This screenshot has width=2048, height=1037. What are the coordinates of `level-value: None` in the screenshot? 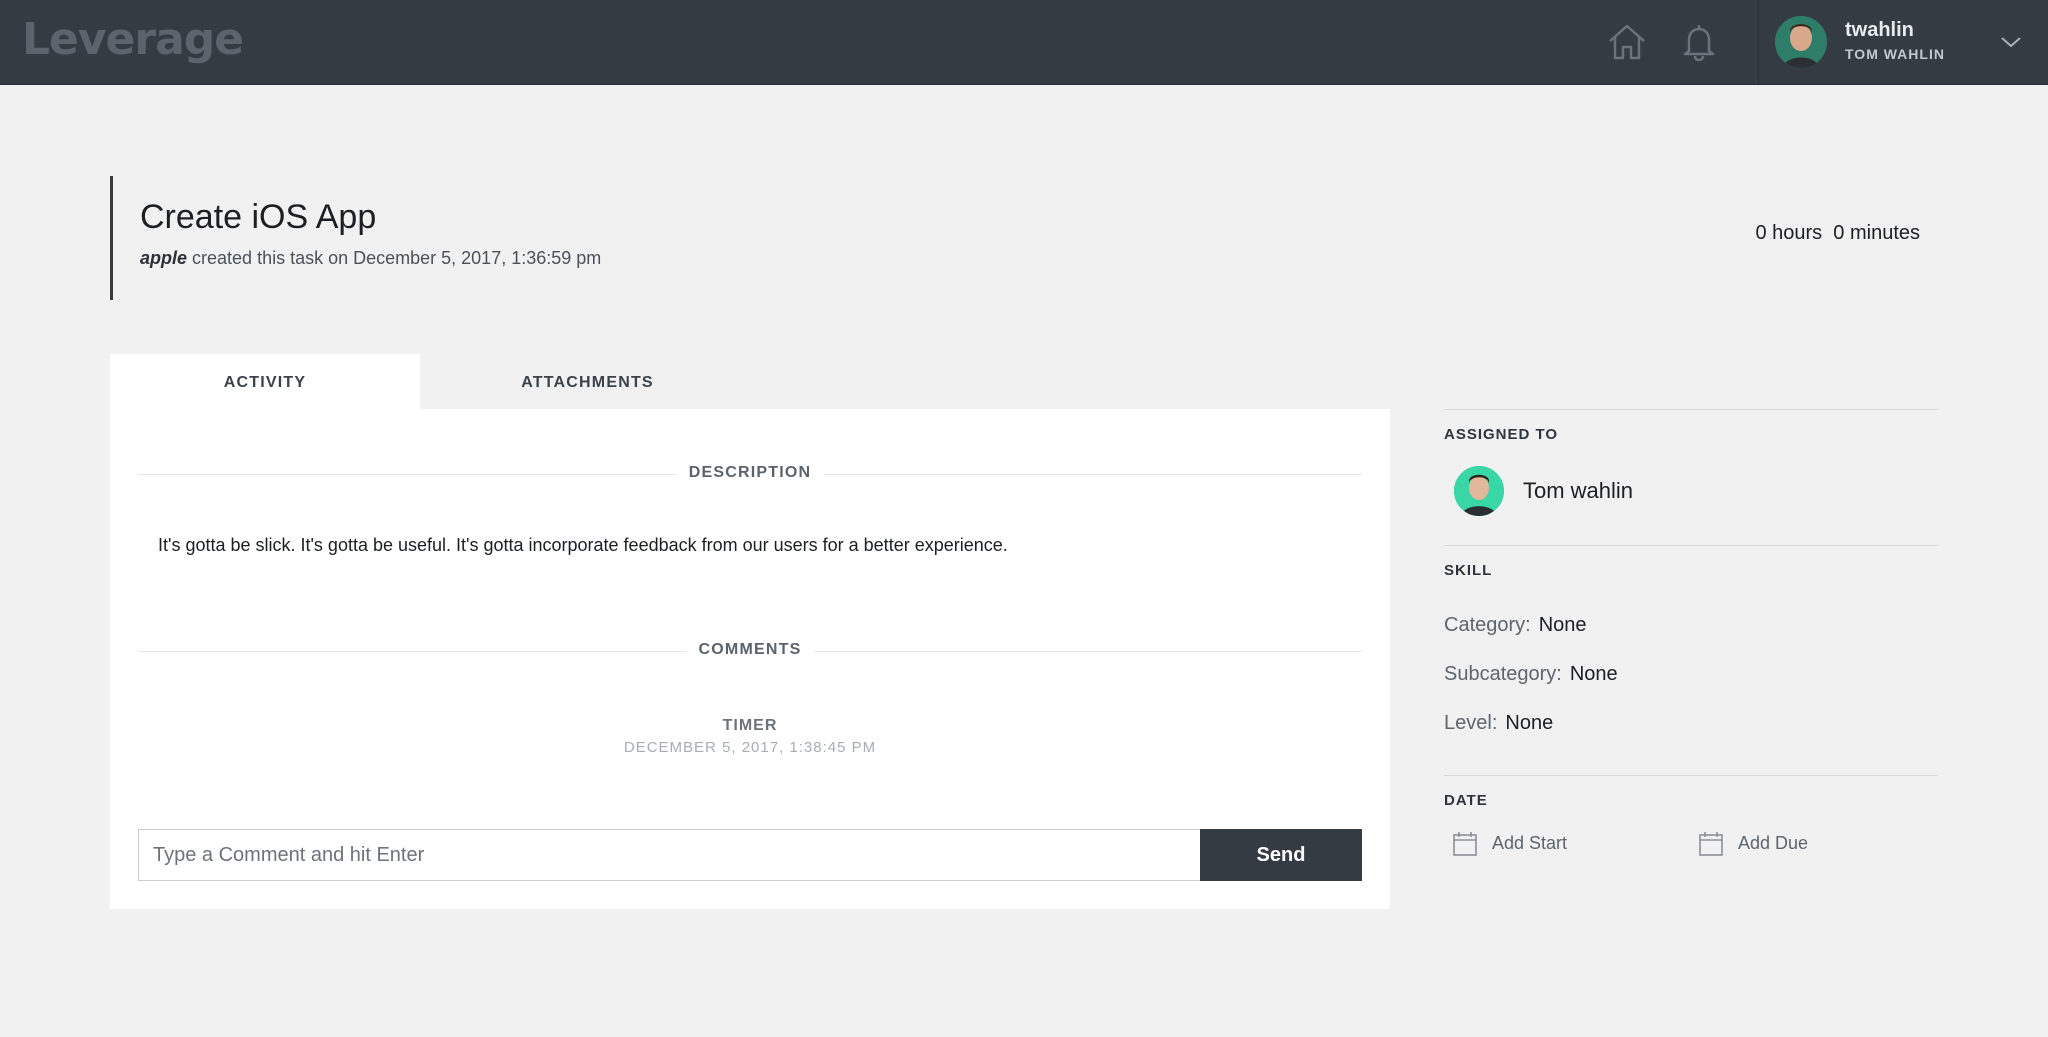 It's located at (1529, 723).